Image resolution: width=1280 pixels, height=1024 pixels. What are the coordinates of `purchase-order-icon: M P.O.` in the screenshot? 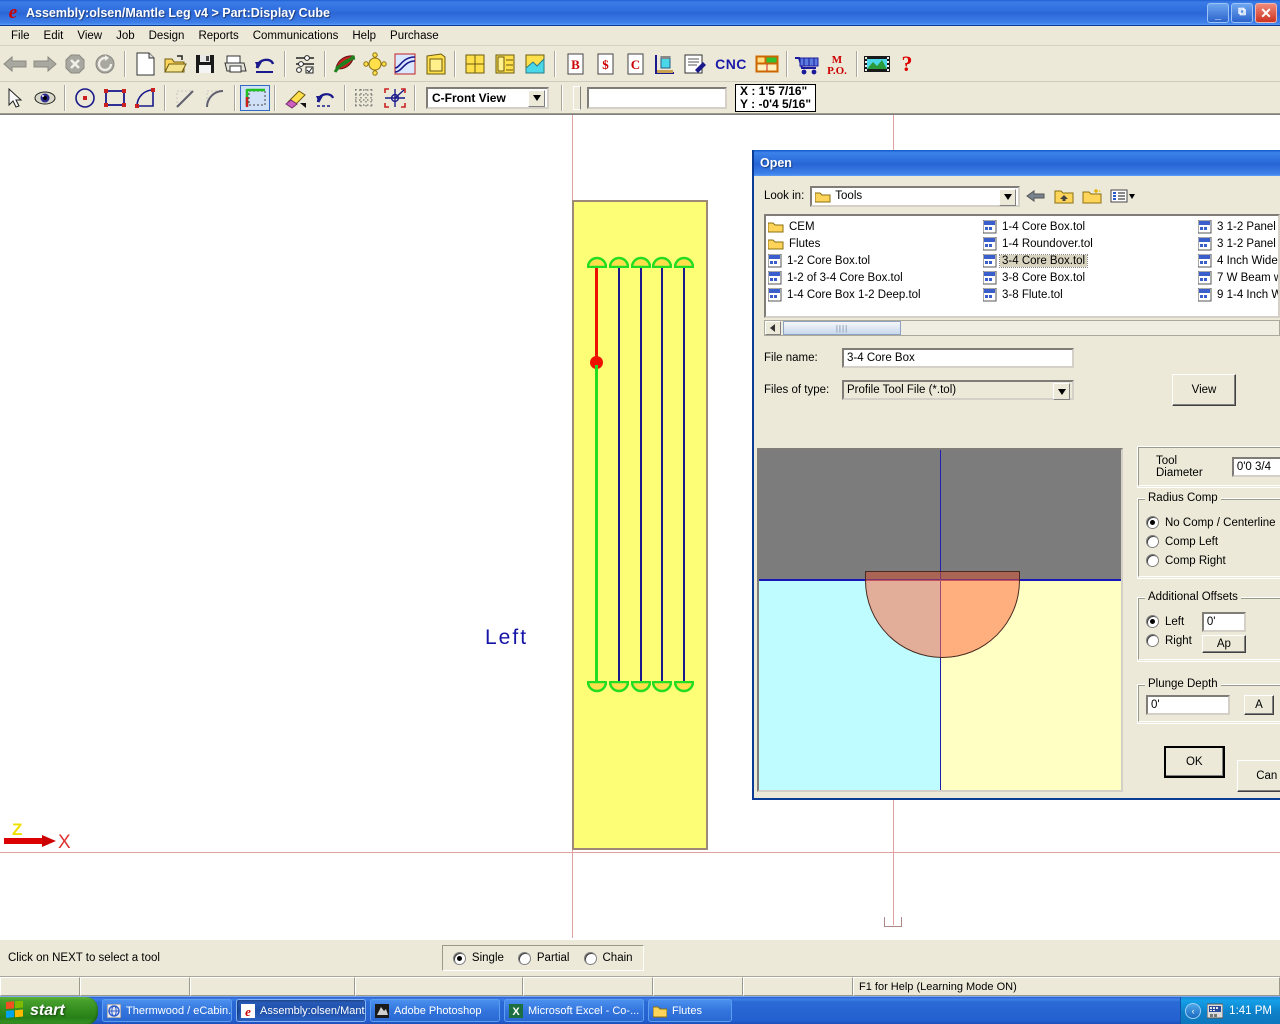 It's located at (837, 64).